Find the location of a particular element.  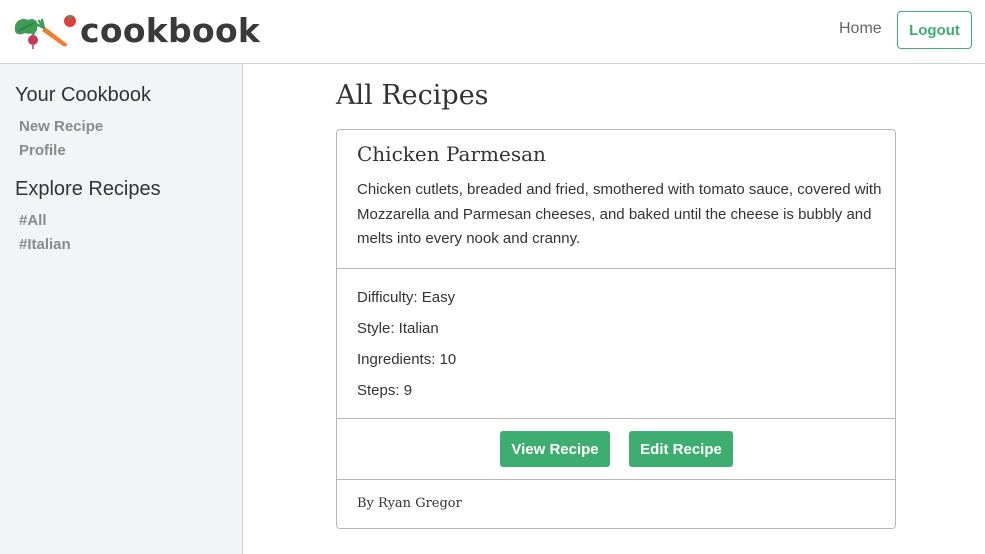

logout-button: Logout is located at coordinates (934, 30).